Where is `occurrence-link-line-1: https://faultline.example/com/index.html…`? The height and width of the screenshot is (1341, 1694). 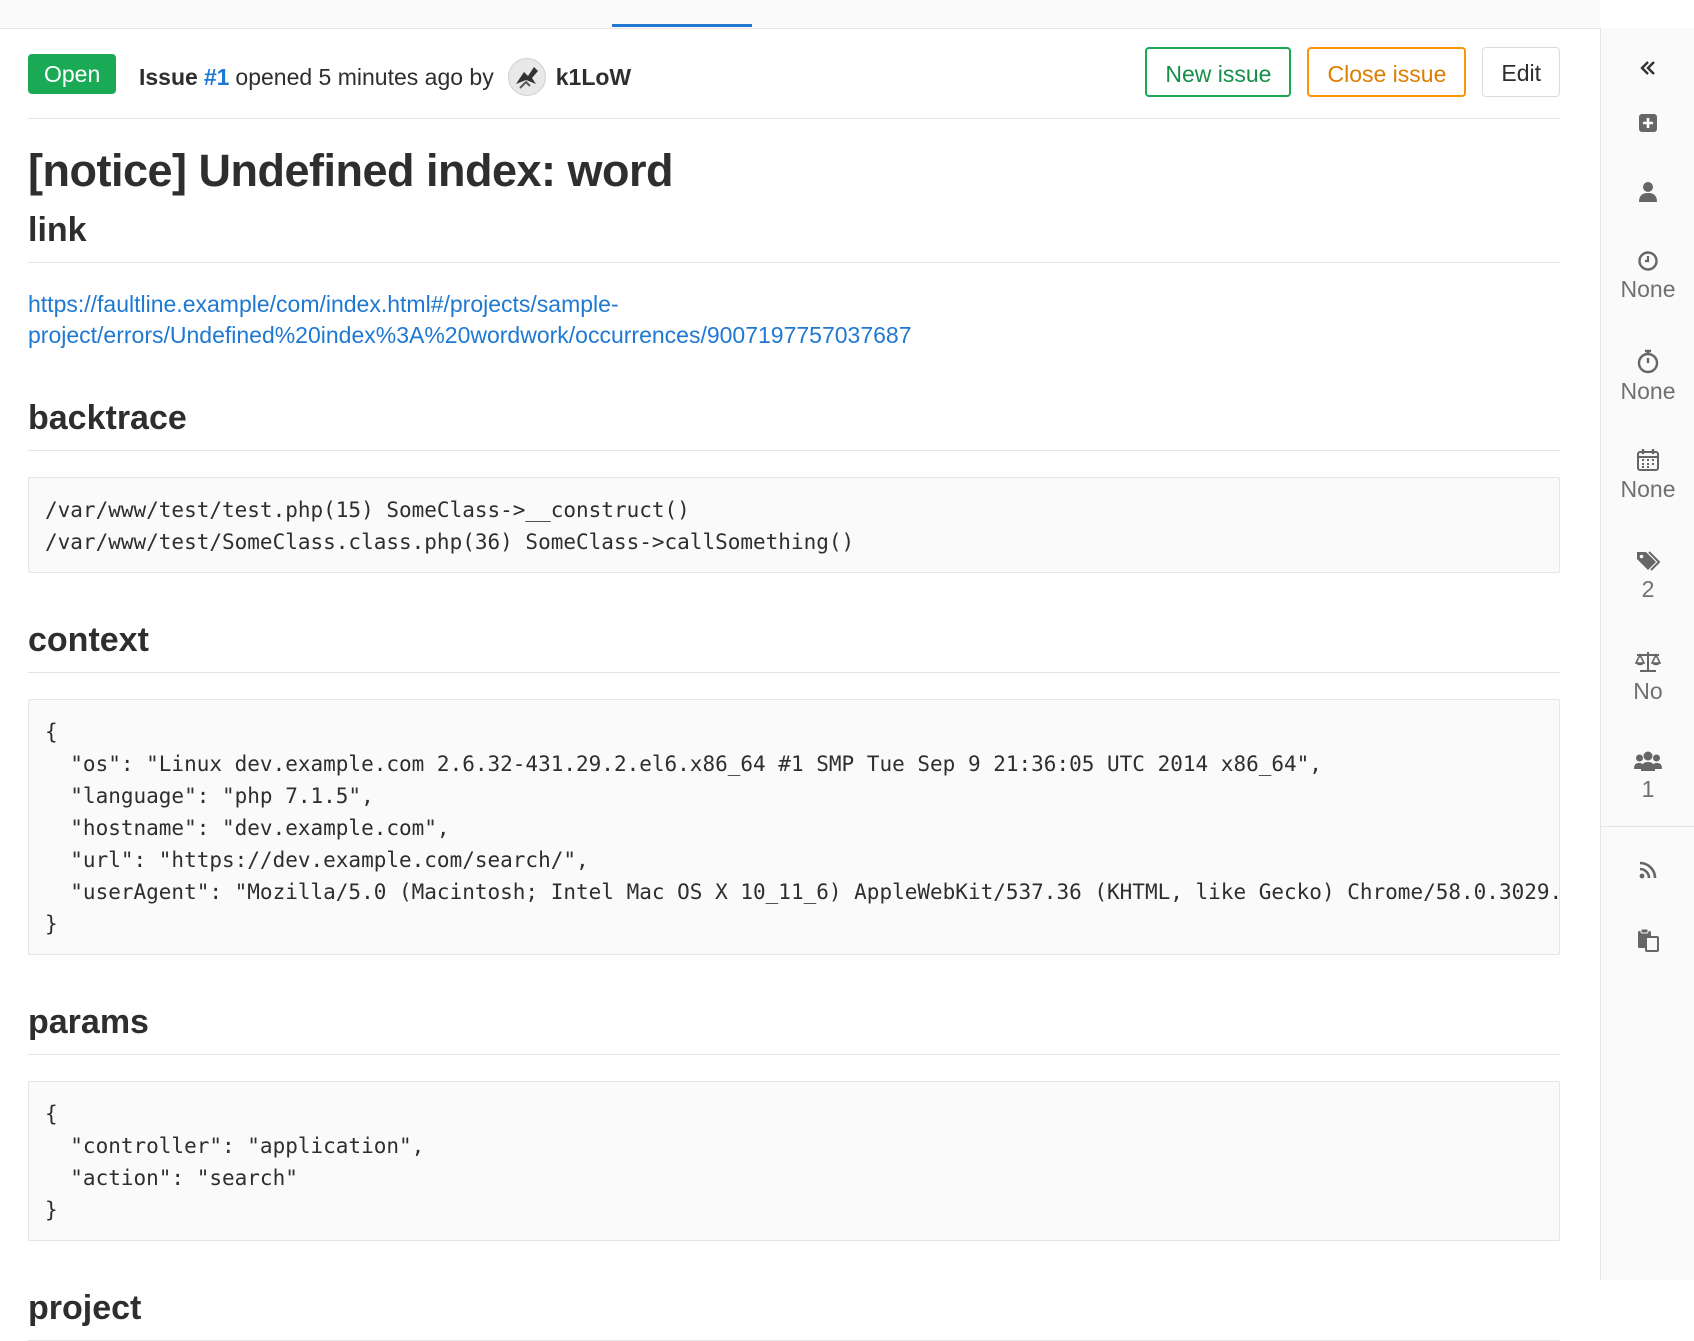 occurrence-link-line-1: https://faultline.example/com/index.html… is located at coordinates (794, 304).